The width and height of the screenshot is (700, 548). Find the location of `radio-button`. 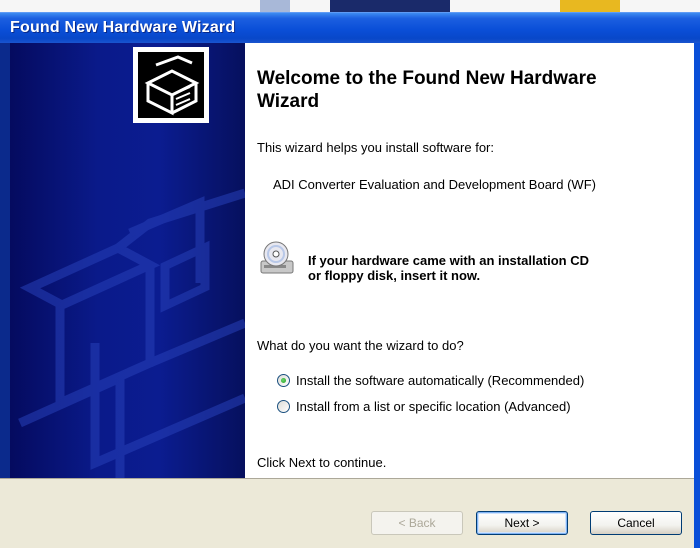

radio-button is located at coordinates (283, 406).